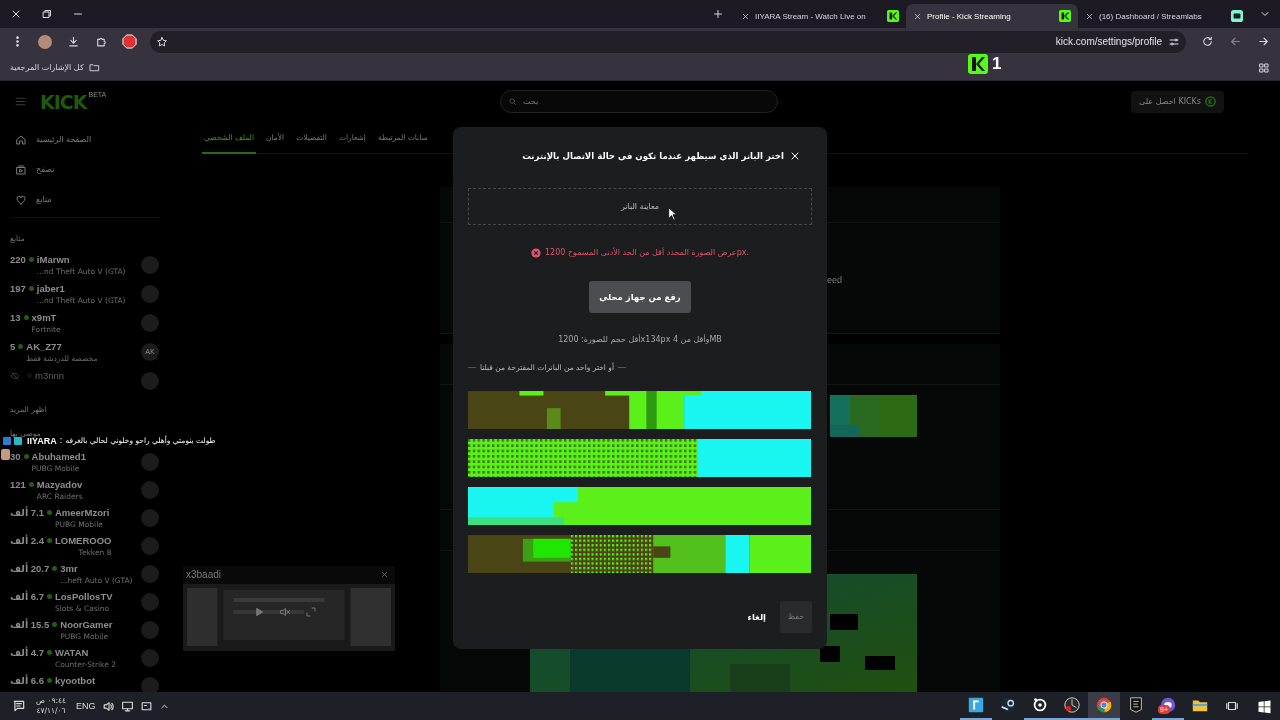 The image size is (1280, 720). Describe the element at coordinates (997, 64) in the screenshot. I see `counter-text: 1` at that location.